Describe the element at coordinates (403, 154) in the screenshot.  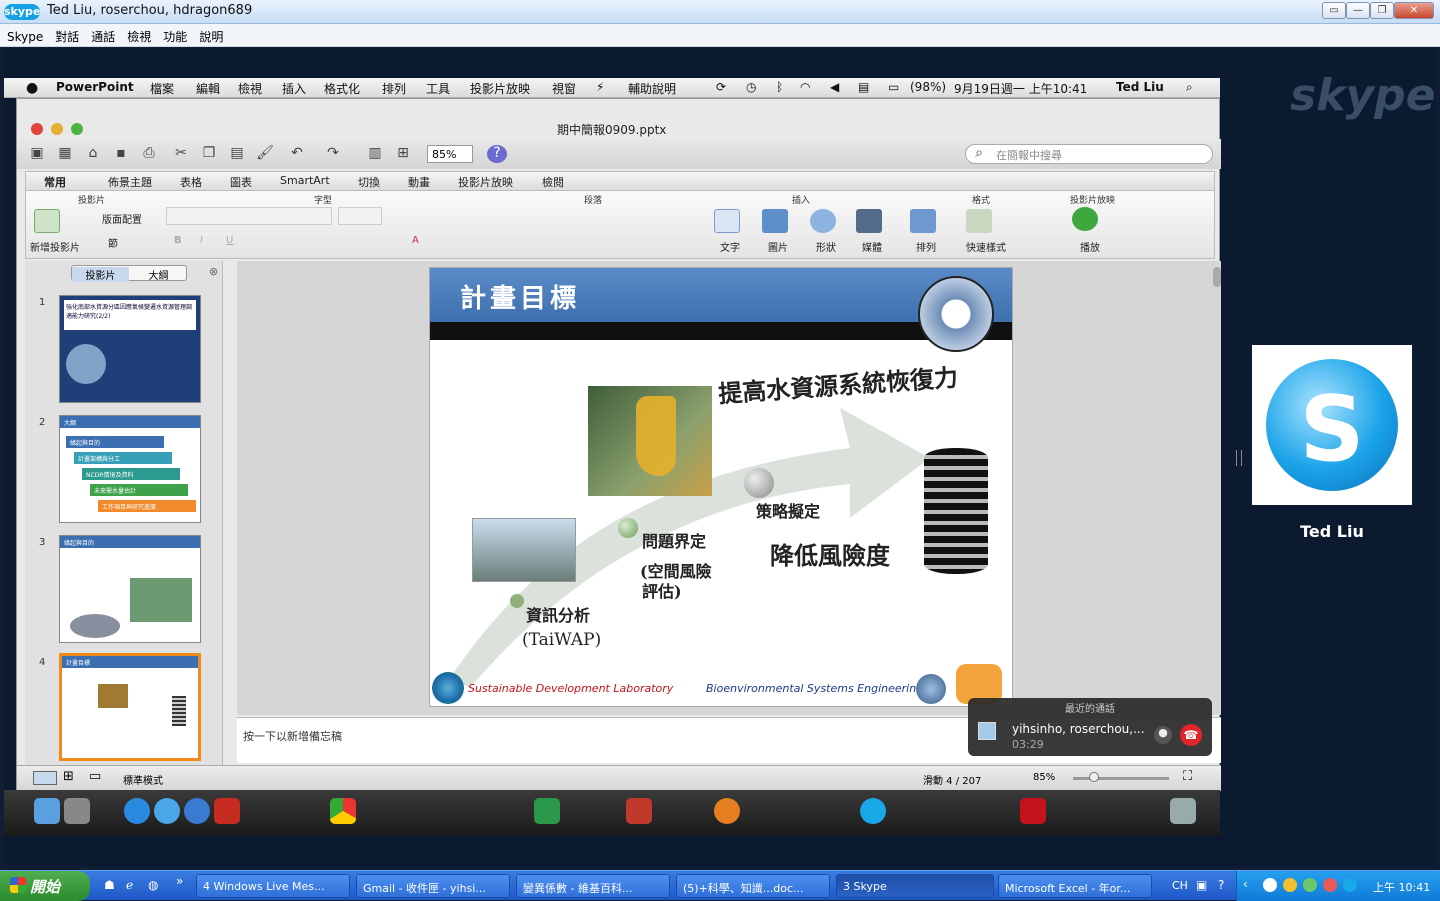
I see `toolbox-icon: ⊞` at that location.